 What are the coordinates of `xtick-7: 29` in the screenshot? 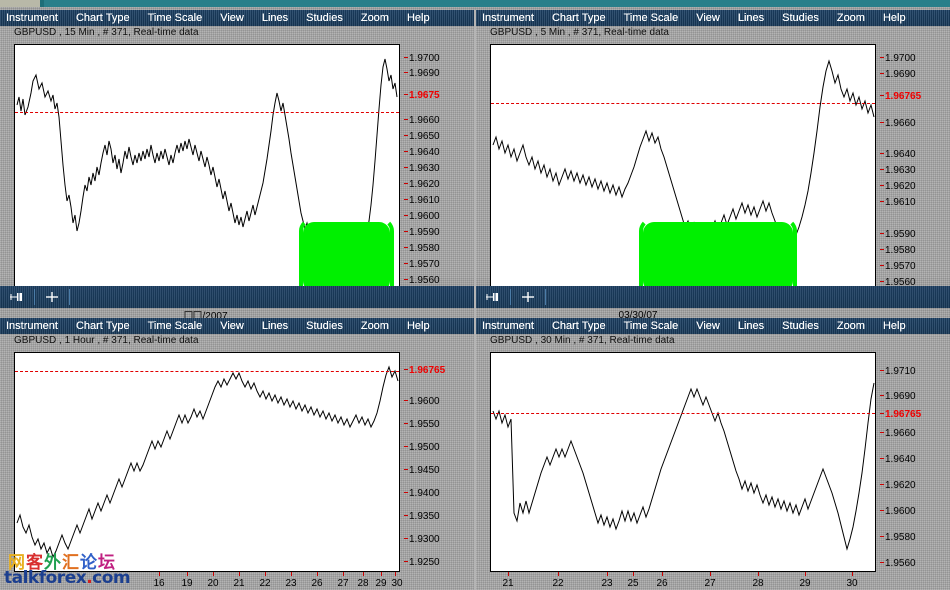 It's located at (805, 583).